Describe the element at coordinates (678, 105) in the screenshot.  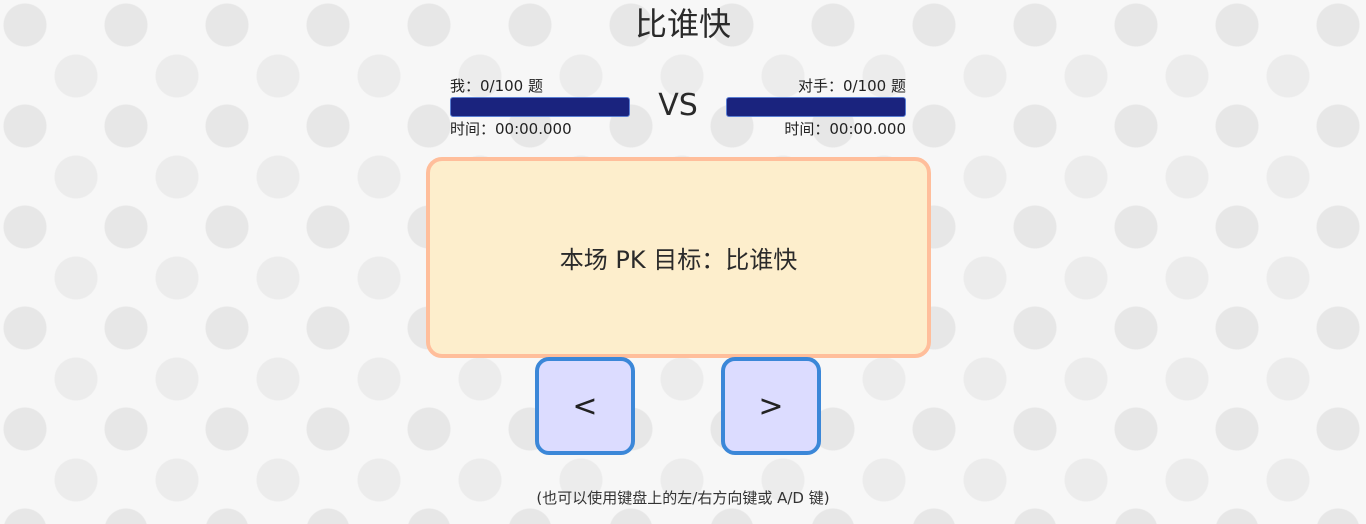
I see `vs-label: VS` at that location.